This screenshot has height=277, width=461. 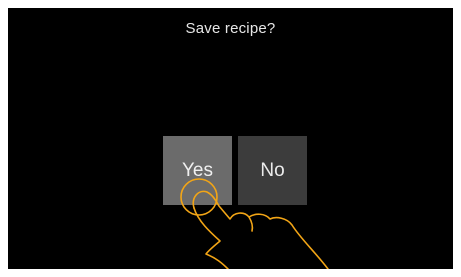 I want to click on dialog-prompt: Save recipe?, so click(x=230, y=28).